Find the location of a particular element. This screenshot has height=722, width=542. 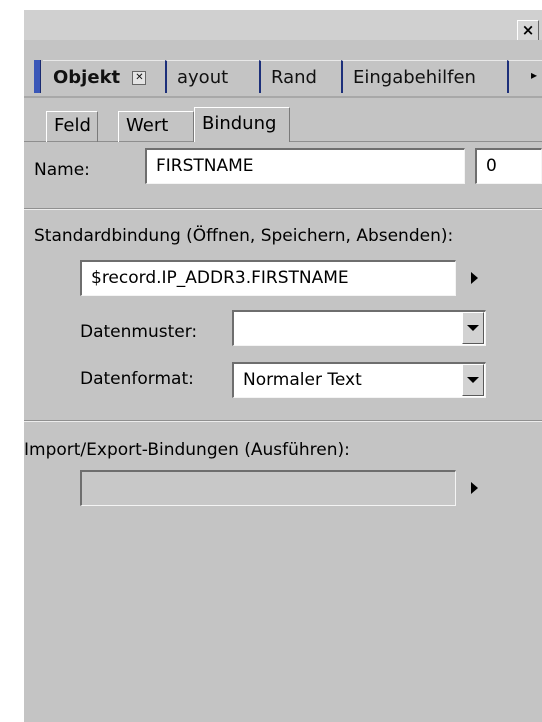

close-button: × is located at coordinates (528, 30).